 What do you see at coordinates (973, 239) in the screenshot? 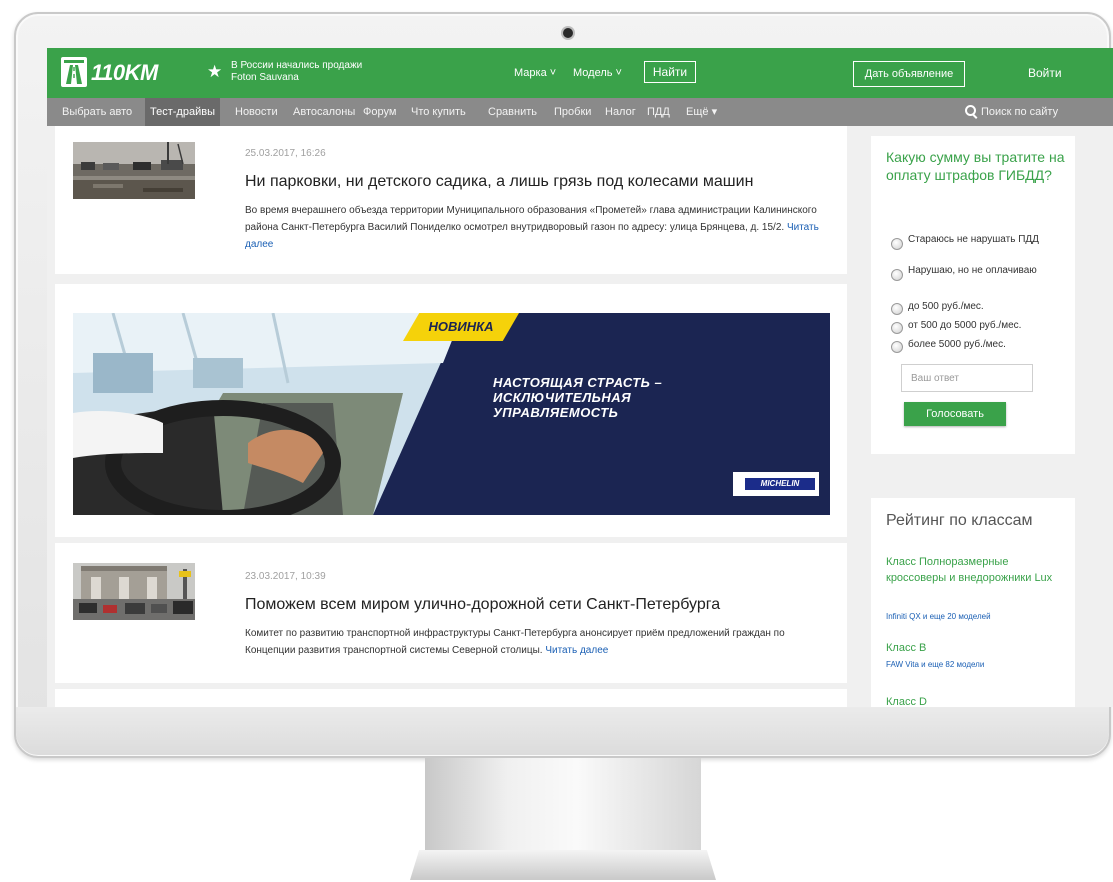
I see `poll-option-label: Стараюсь не нарушать ПДД` at bounding box center [973, 239].